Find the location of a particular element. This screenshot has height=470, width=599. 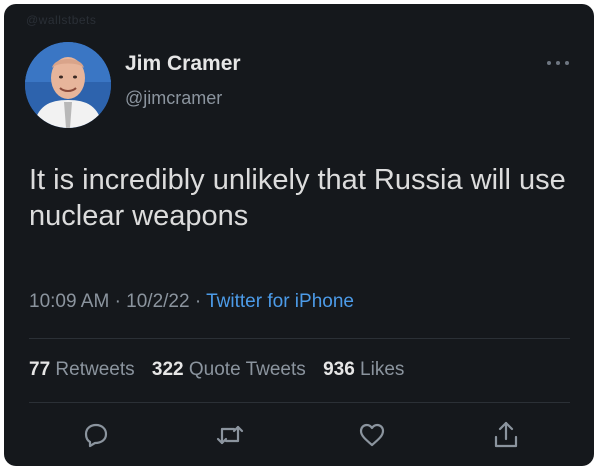

heart-icon is located at coordinates (372, 435).